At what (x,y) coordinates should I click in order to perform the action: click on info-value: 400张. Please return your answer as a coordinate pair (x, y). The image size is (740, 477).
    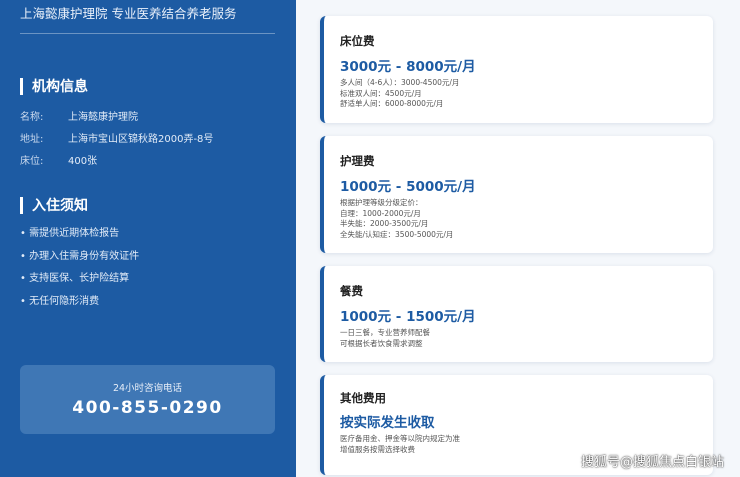
    Looking at the image, I should click on (83, 161).